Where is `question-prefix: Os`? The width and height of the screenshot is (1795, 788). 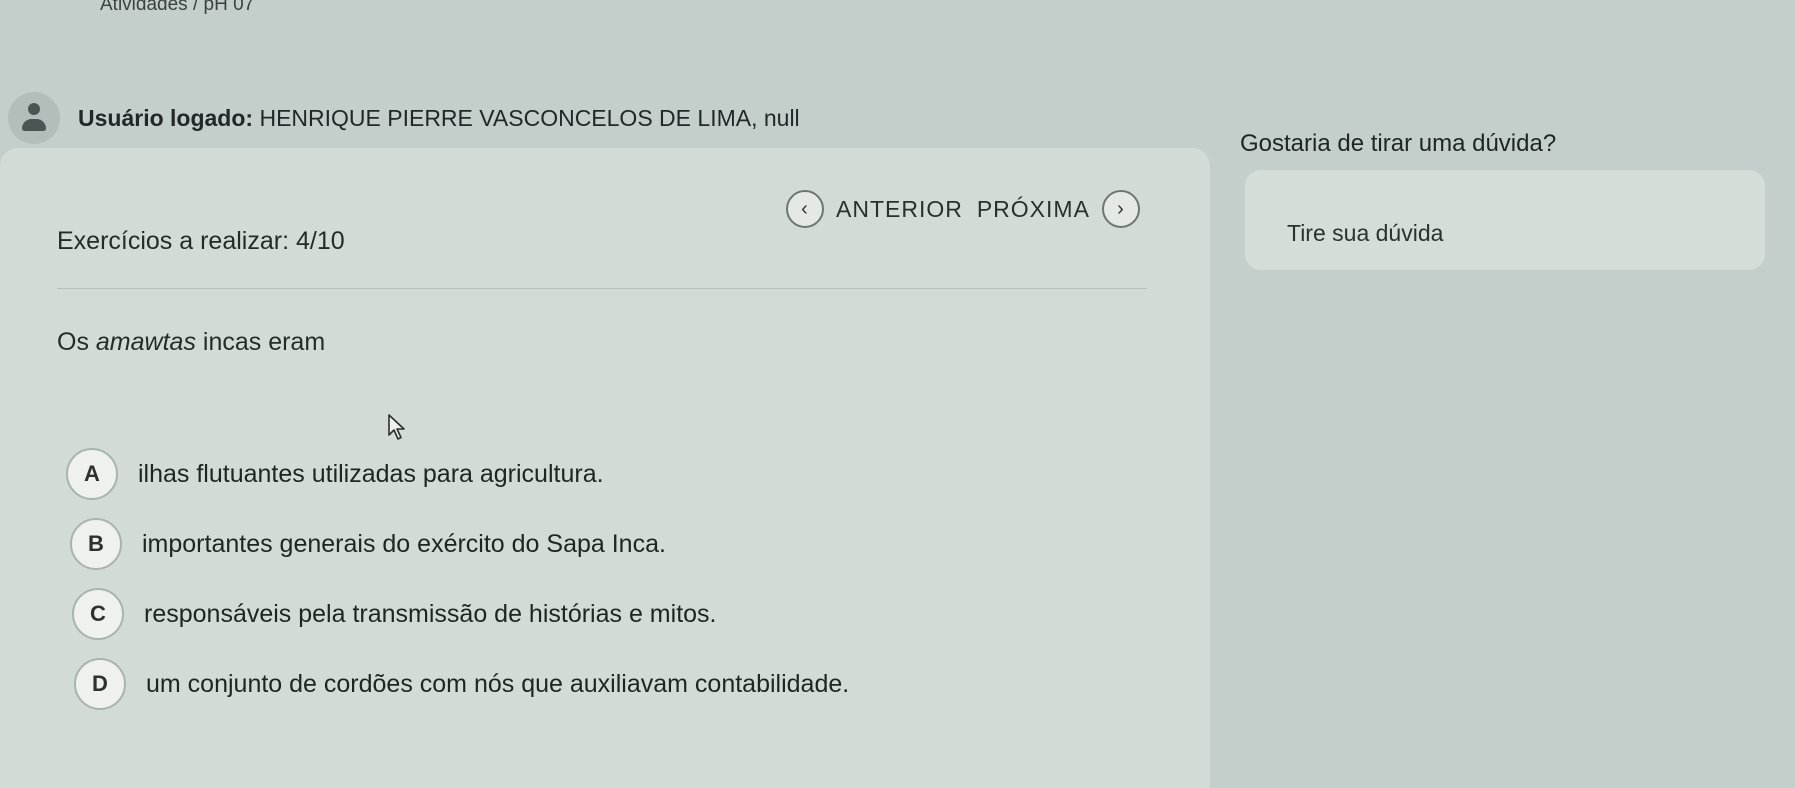 question-prefix: Os is located at coordinates (76, 342).